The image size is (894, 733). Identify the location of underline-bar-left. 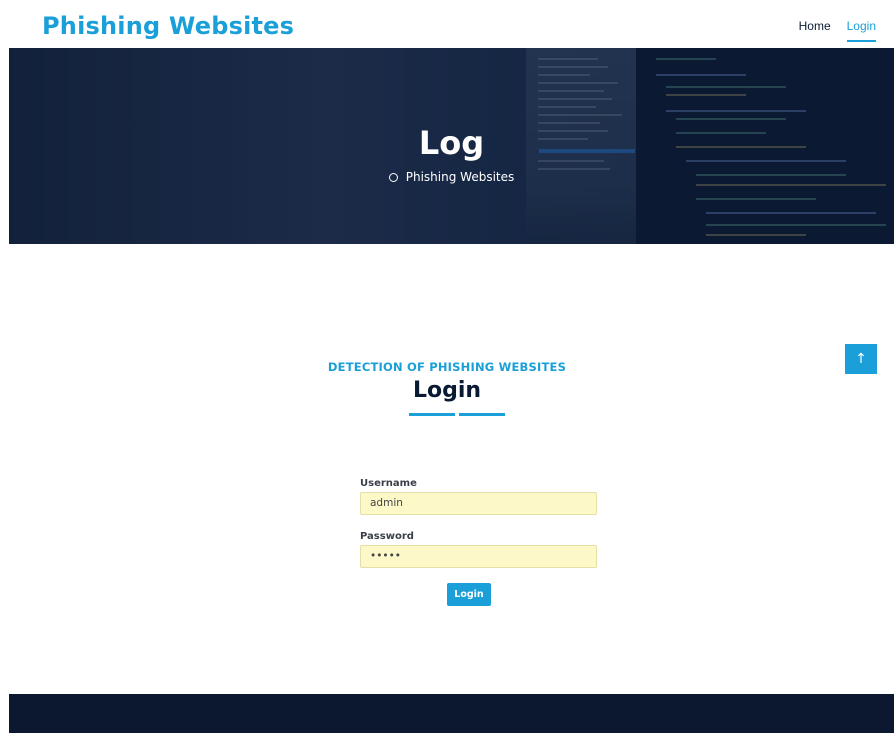
(432, 414).